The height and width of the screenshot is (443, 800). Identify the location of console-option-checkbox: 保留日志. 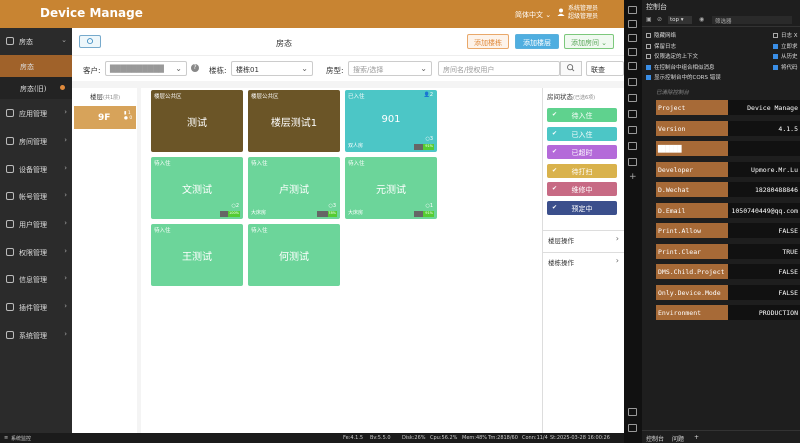
(661, 46).